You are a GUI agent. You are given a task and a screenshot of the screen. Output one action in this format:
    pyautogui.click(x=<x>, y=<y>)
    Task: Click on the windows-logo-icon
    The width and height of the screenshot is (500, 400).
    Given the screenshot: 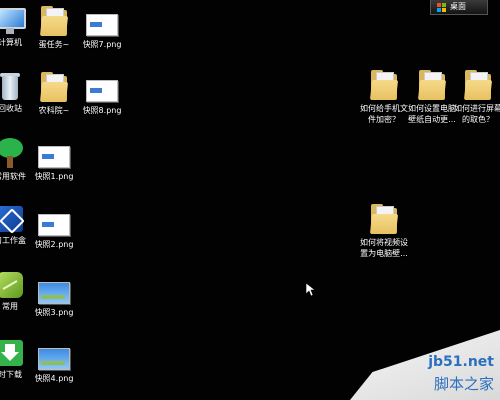 What is the action you would take?
    pyautogui.click(x=441, y=7)
    